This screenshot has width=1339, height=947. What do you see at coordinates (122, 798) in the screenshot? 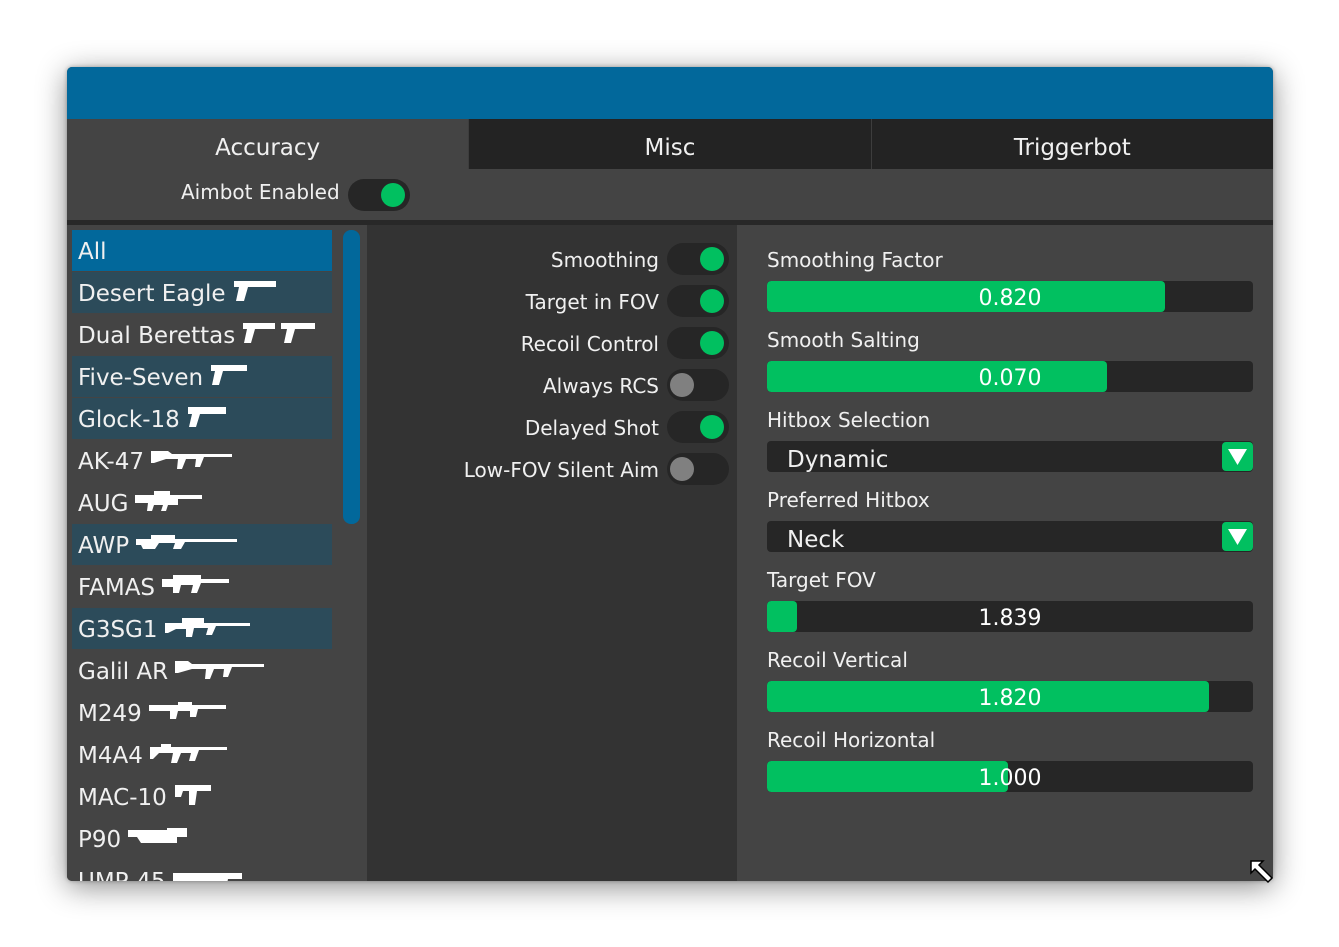
I see `weapon-name: MAC-10` at bounding box center [122, 798].